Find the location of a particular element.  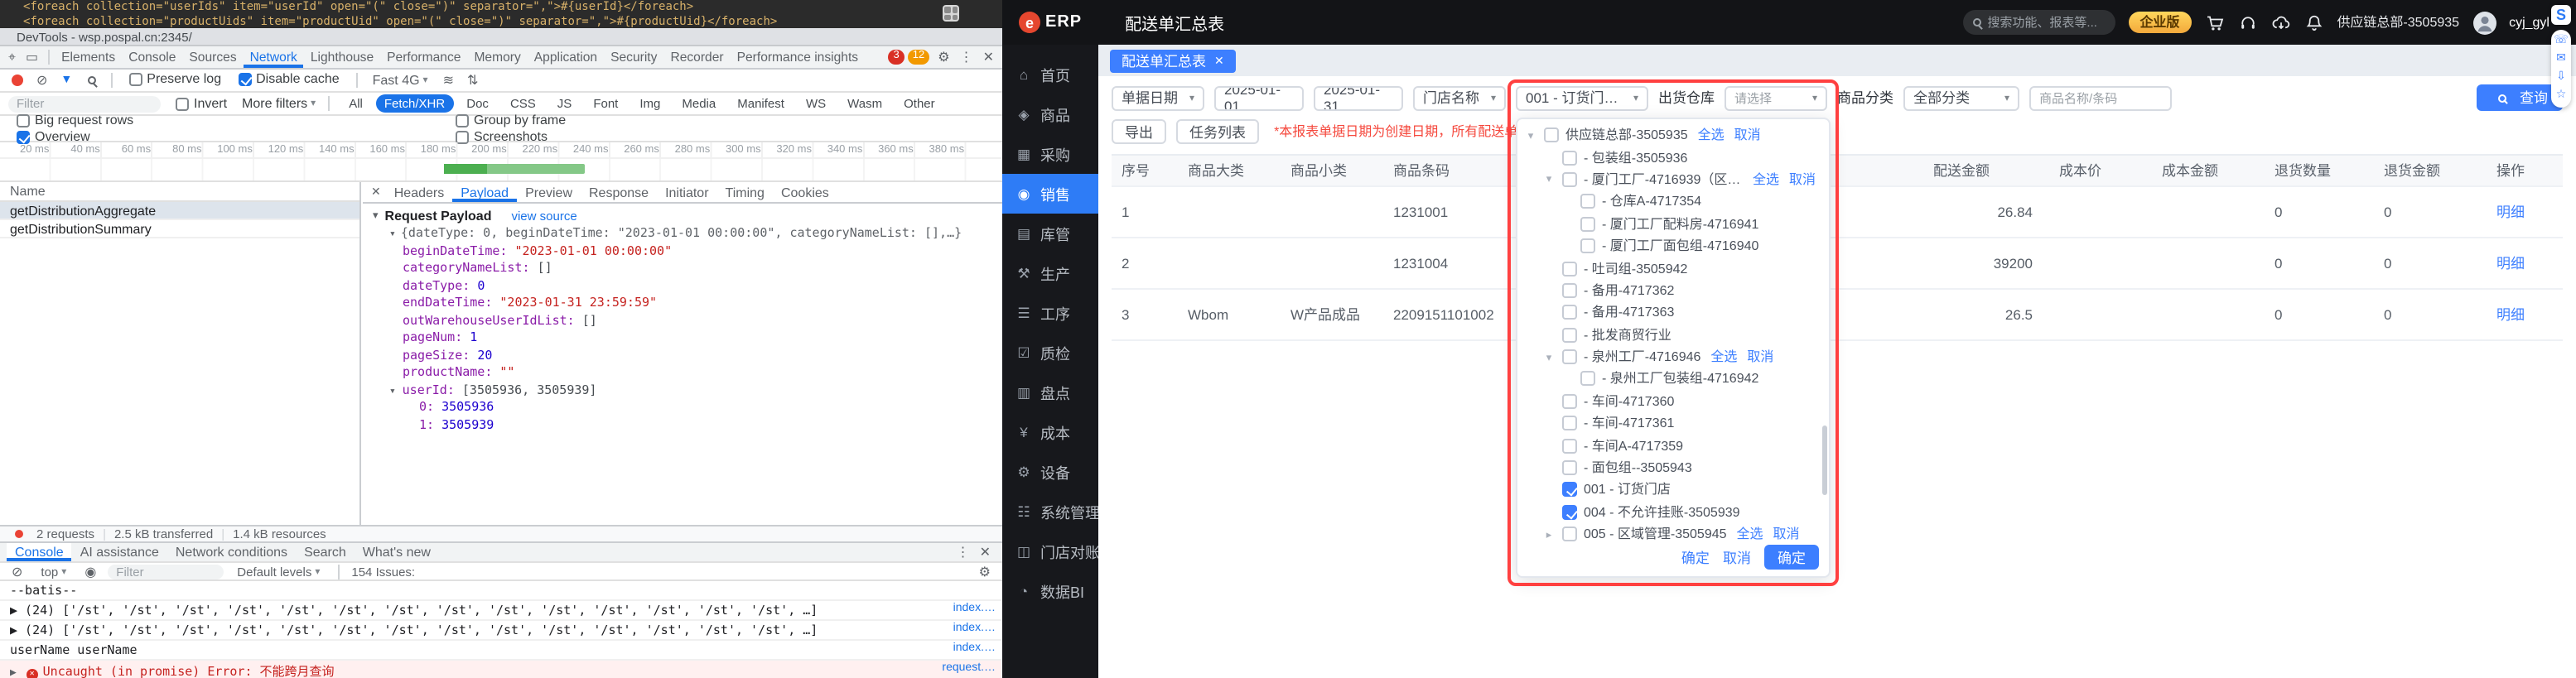

caret-right-icon: ▸ is located at coordinates (1549, 534).